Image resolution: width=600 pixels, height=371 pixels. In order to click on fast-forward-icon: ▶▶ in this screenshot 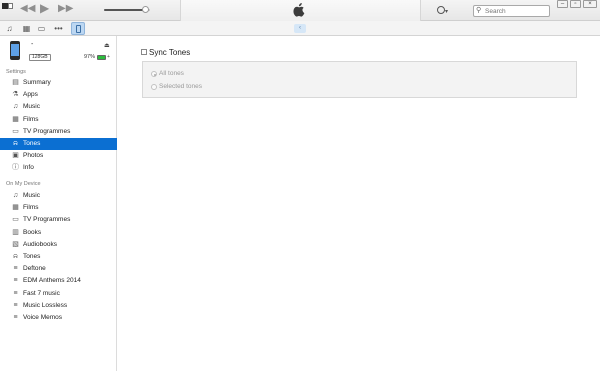, I will do `click(65, 9)`.